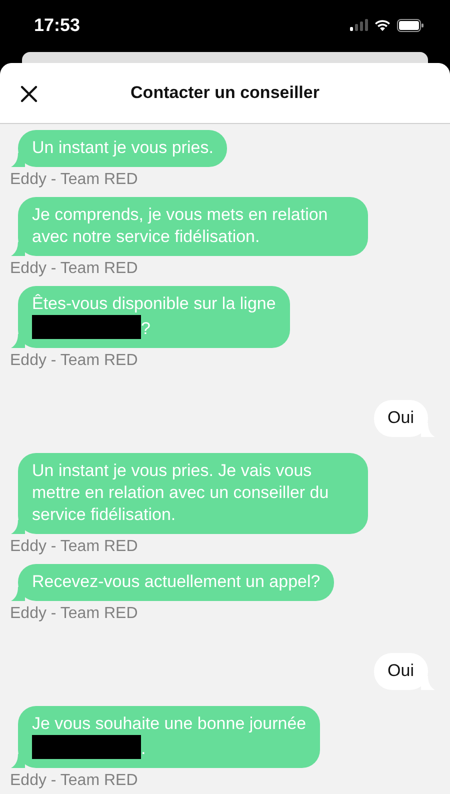 This screenshot has width=450, height=794. What do you see at coordinates (359, 25) in the screenshot?
I see `signal-icon` at bounding box center [359, 25].